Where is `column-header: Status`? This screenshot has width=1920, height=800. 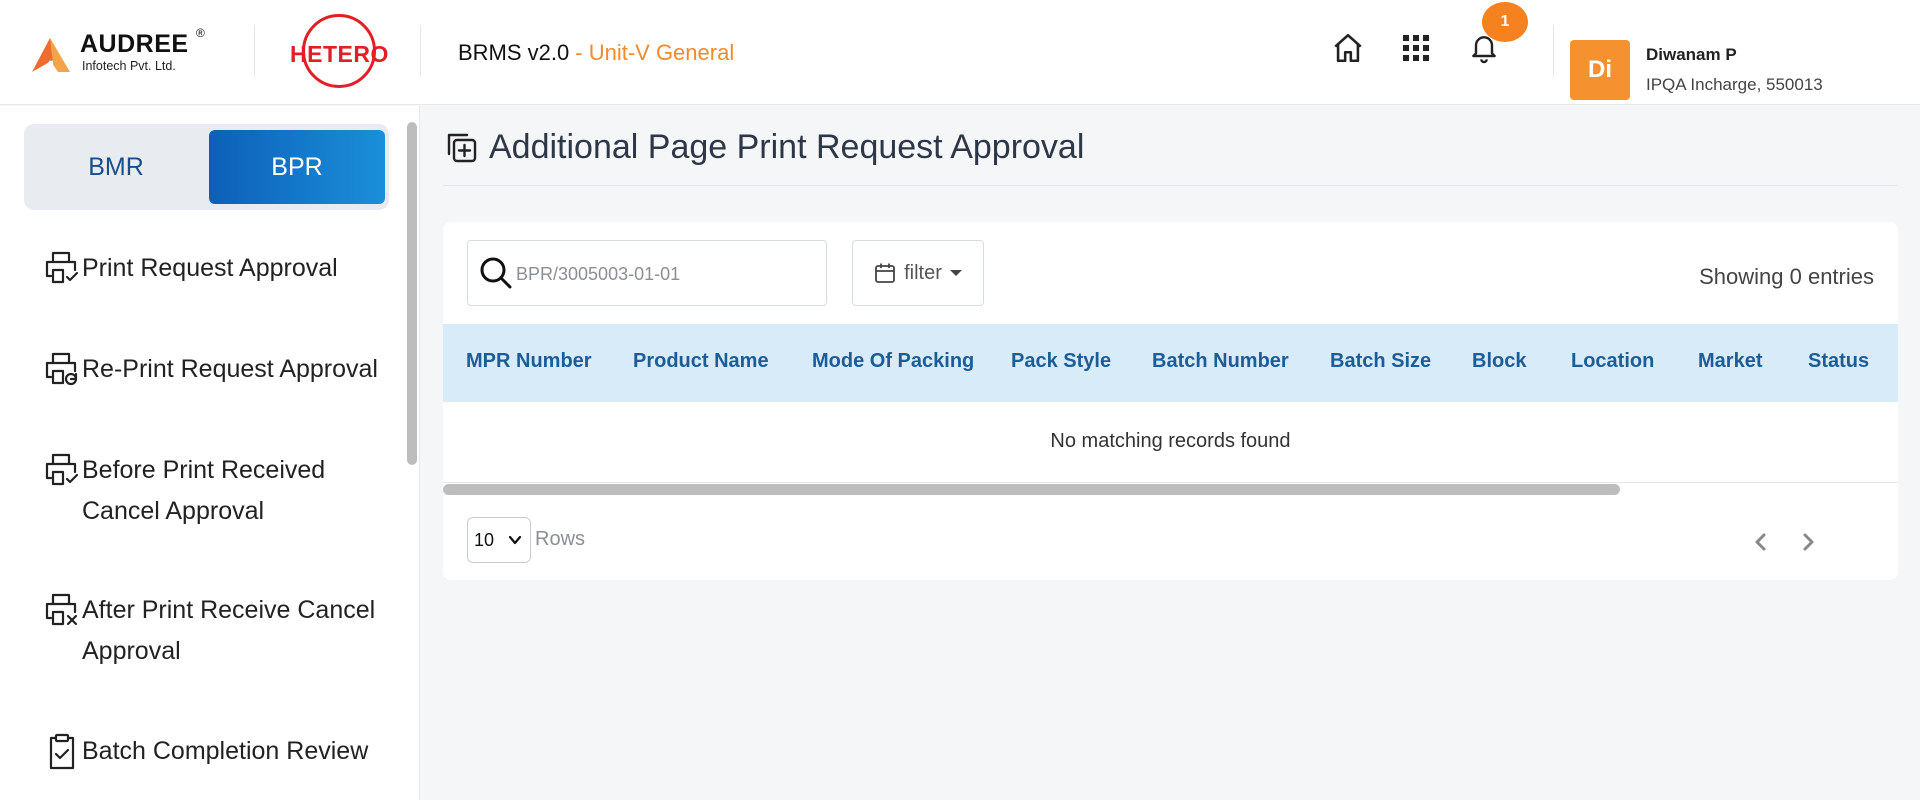 column-header: Status is located at coordinates (1838, 361).